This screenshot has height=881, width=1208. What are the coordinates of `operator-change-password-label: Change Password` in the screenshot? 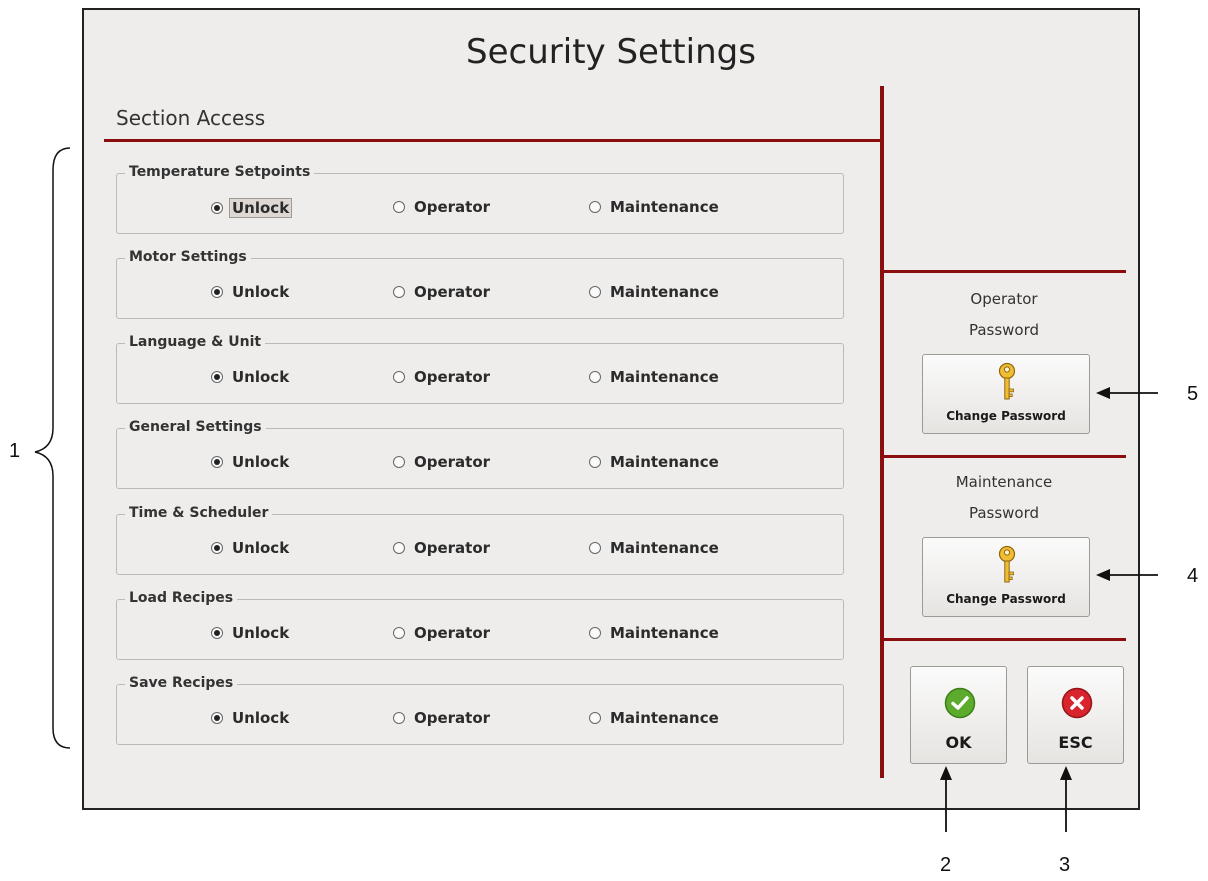 It's located at (1006, 416).